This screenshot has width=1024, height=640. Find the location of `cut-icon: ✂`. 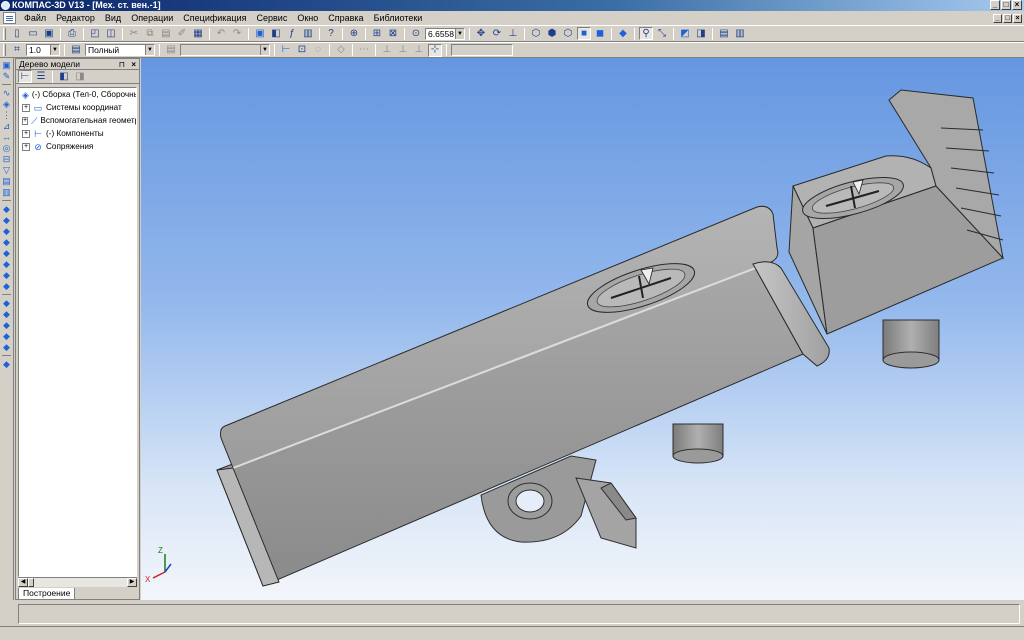

cut-icon: ✂ is located at coordinates (134, 33).